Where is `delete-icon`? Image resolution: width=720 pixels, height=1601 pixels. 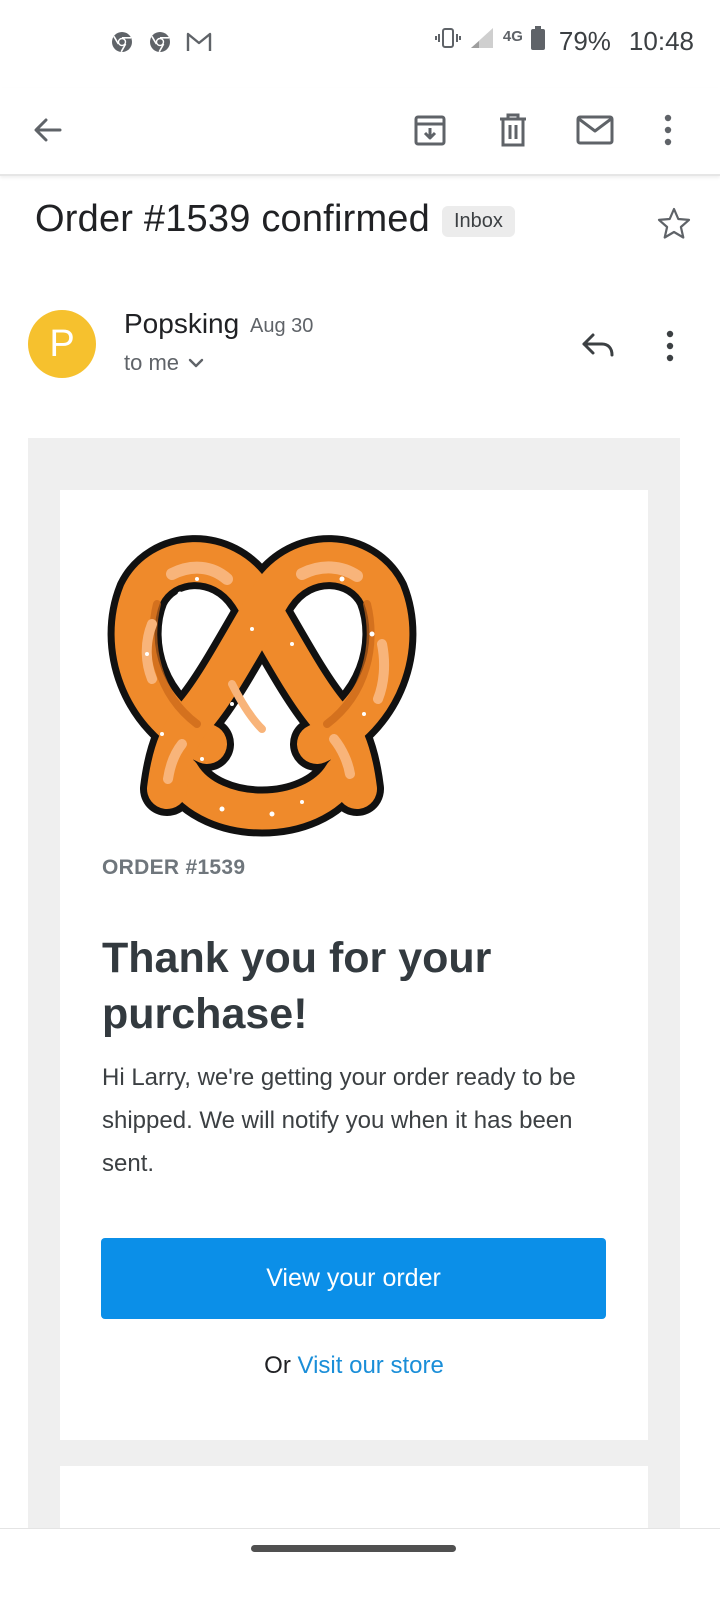 delete-icon is located at coordinates (513, 130).